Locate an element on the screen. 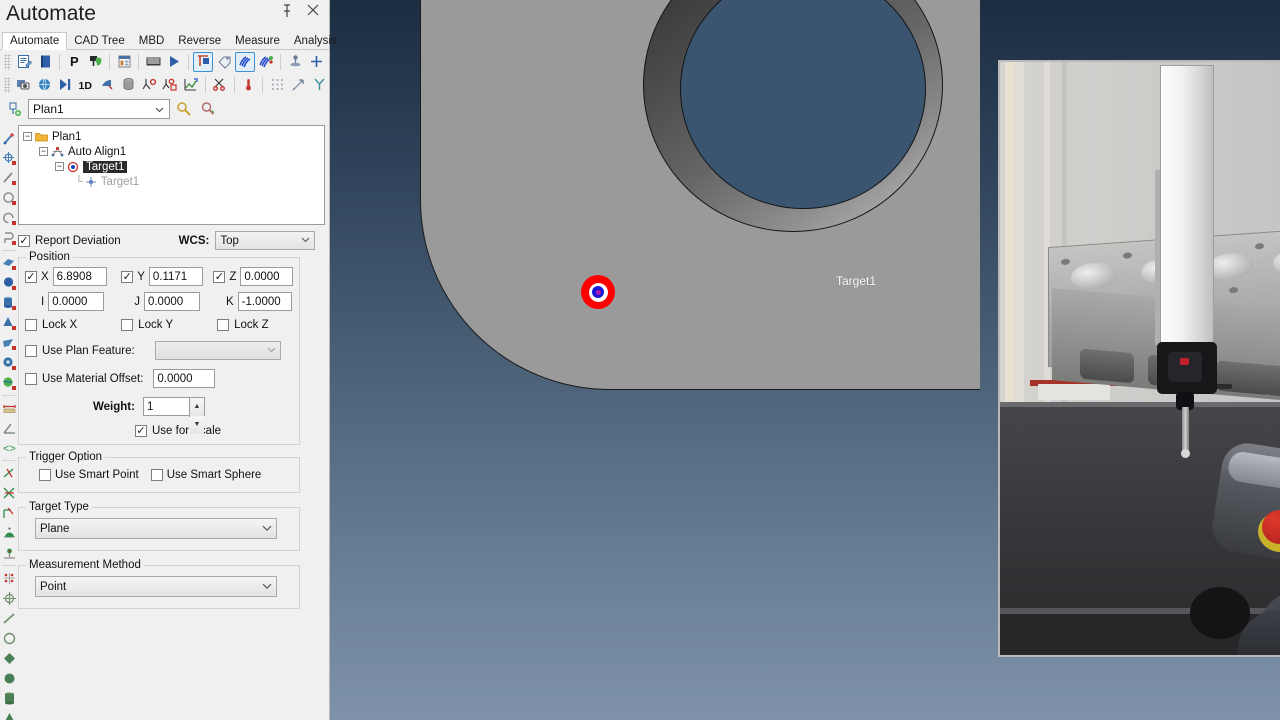 The height and width of the screenshot is (720, 1280). list-icon is located at coordinates (153, 62).